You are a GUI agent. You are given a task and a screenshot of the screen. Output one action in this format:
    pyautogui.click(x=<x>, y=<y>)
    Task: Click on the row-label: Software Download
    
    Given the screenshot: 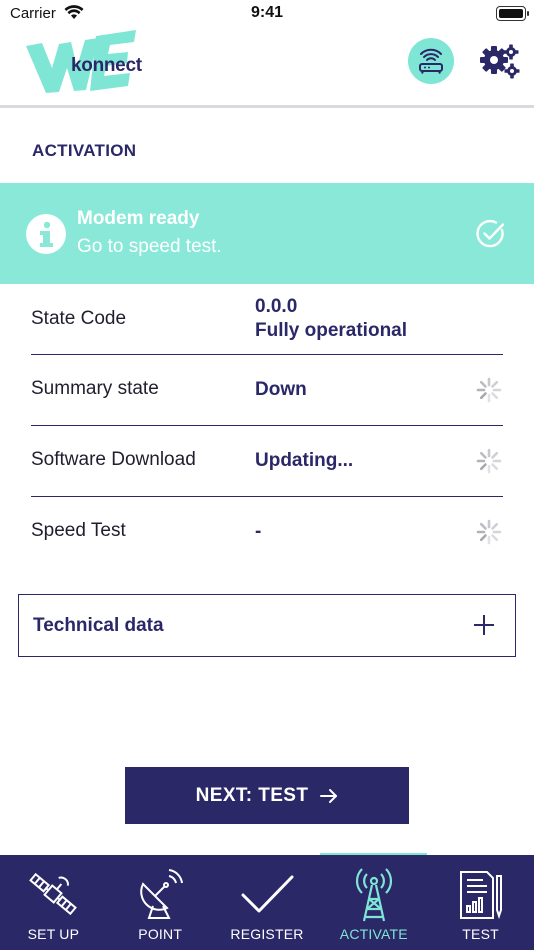 What is the action you would take?
    pyautogui.click(x=113, y=459)
    